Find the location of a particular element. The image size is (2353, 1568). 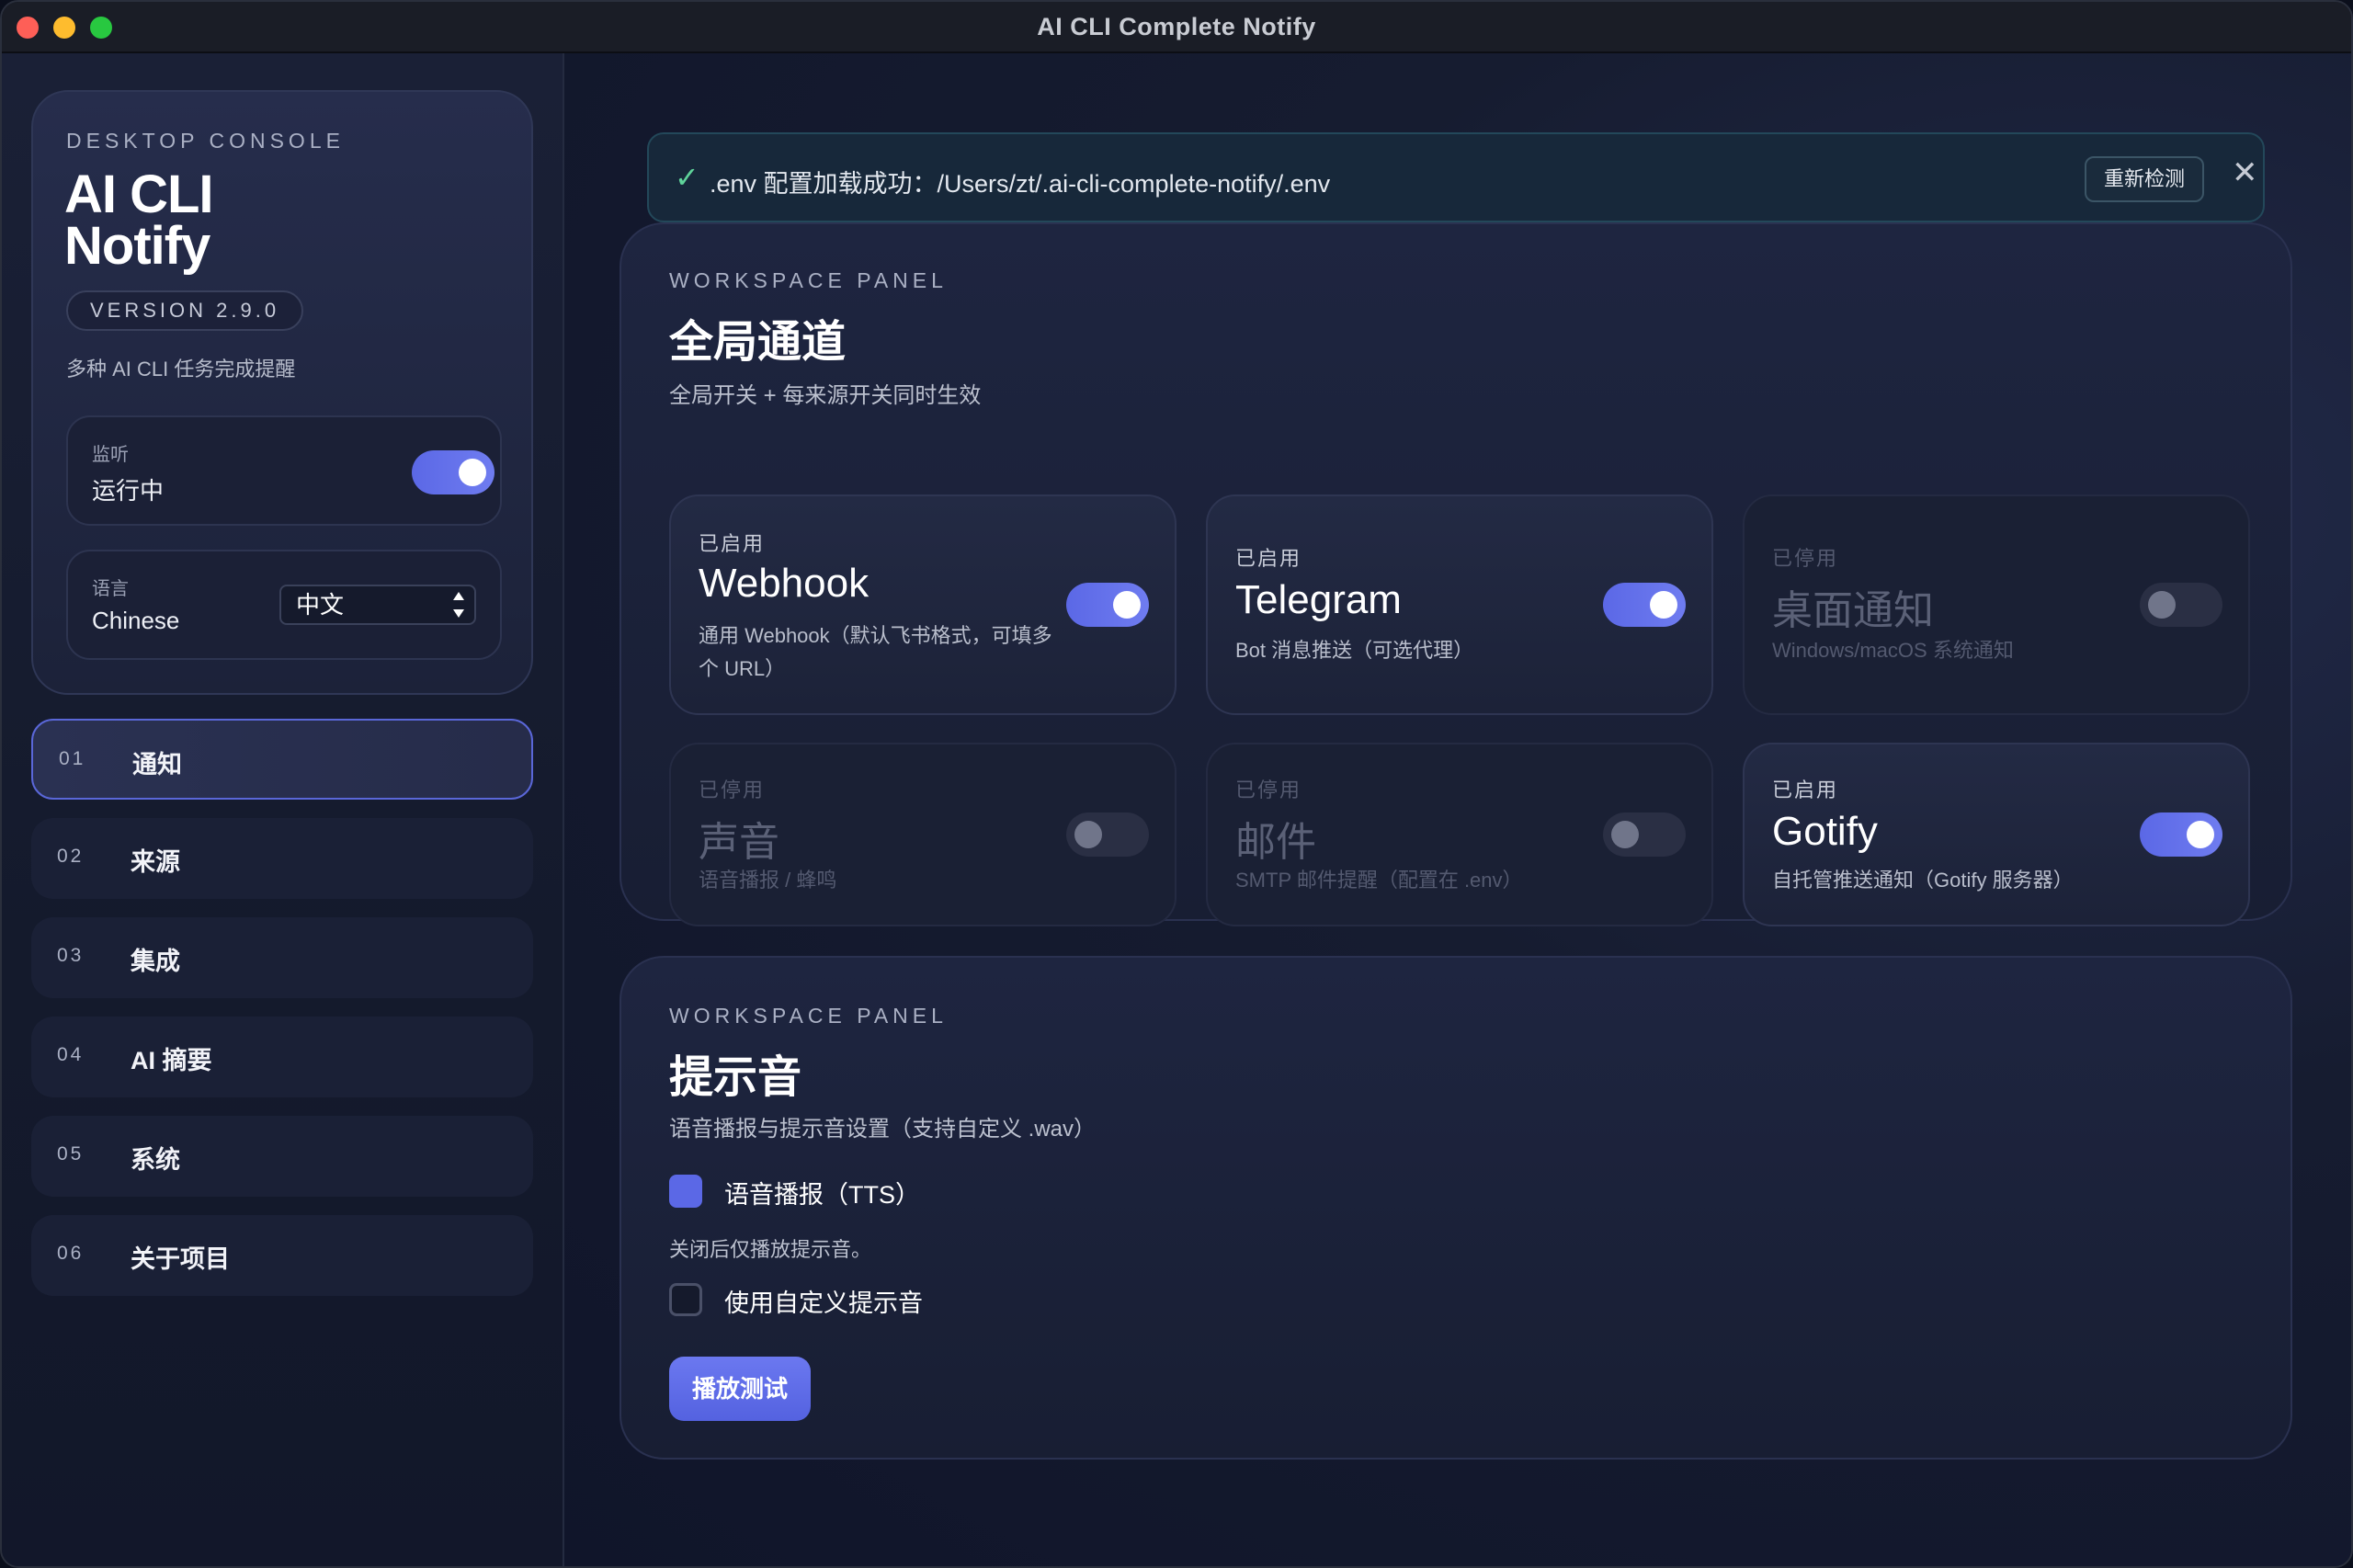

version-badge: VERSION 2.9.0 is located at coordinates (185, 310).